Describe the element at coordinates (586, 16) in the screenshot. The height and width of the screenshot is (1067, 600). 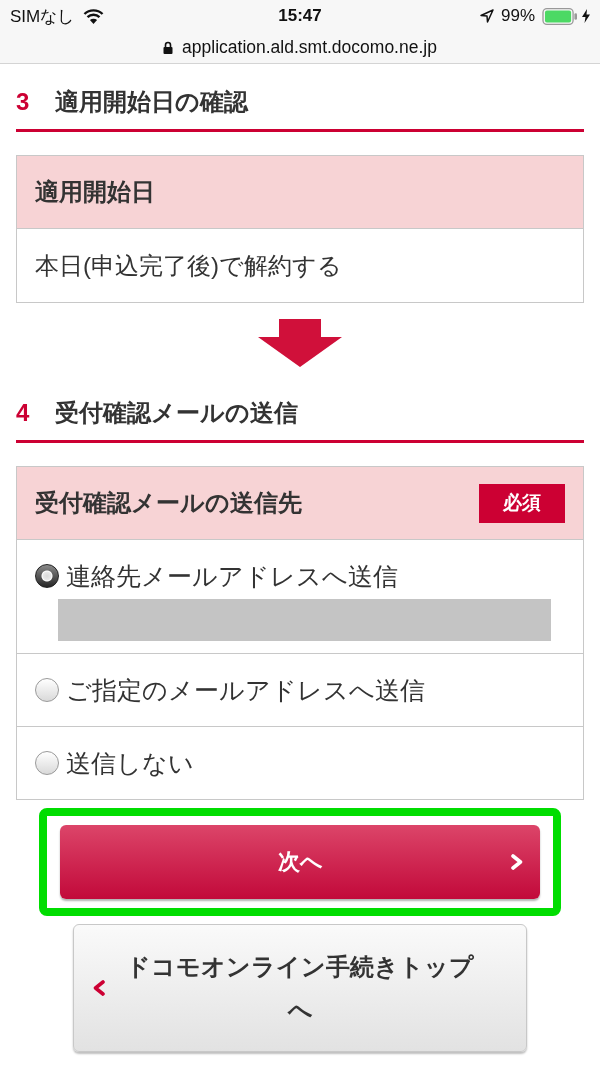
I see `charging-bolt-icon` at that location.